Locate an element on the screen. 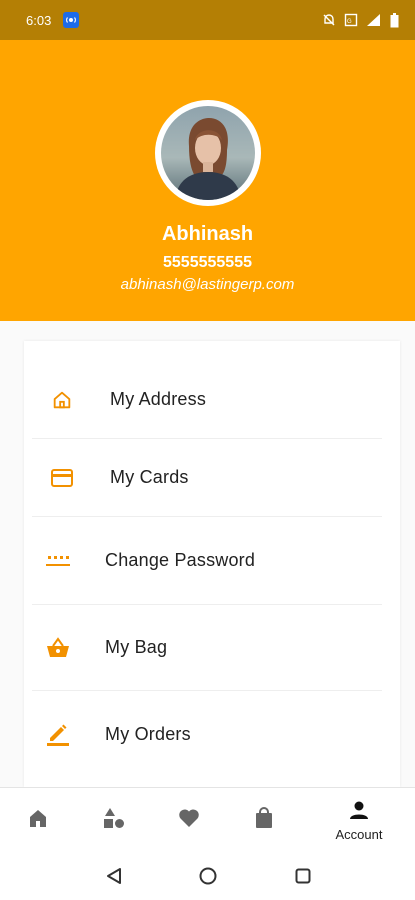 This screenshot has height=900, width=415. menu-label: Change Password is located at coordinates (180, 560).